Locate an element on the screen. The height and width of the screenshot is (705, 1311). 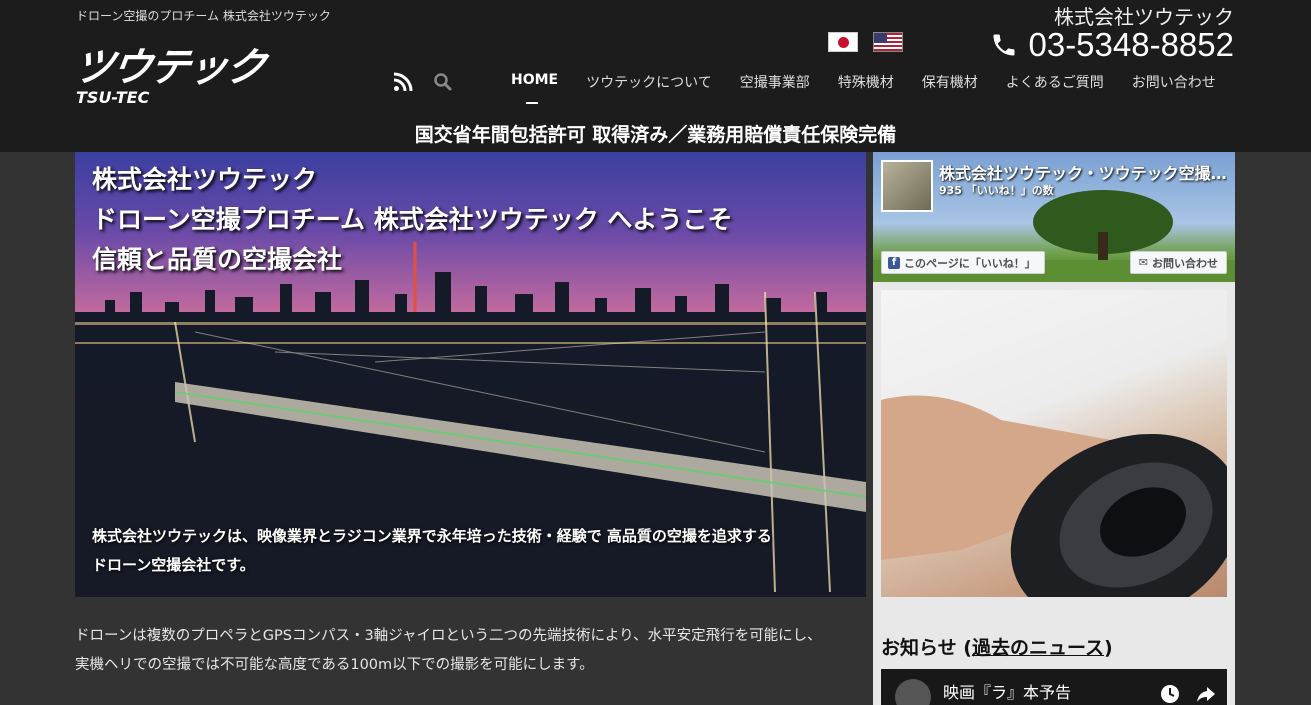
facebook-like-count: 935 「いいね！」の数 is located at coordinates (996, 190).